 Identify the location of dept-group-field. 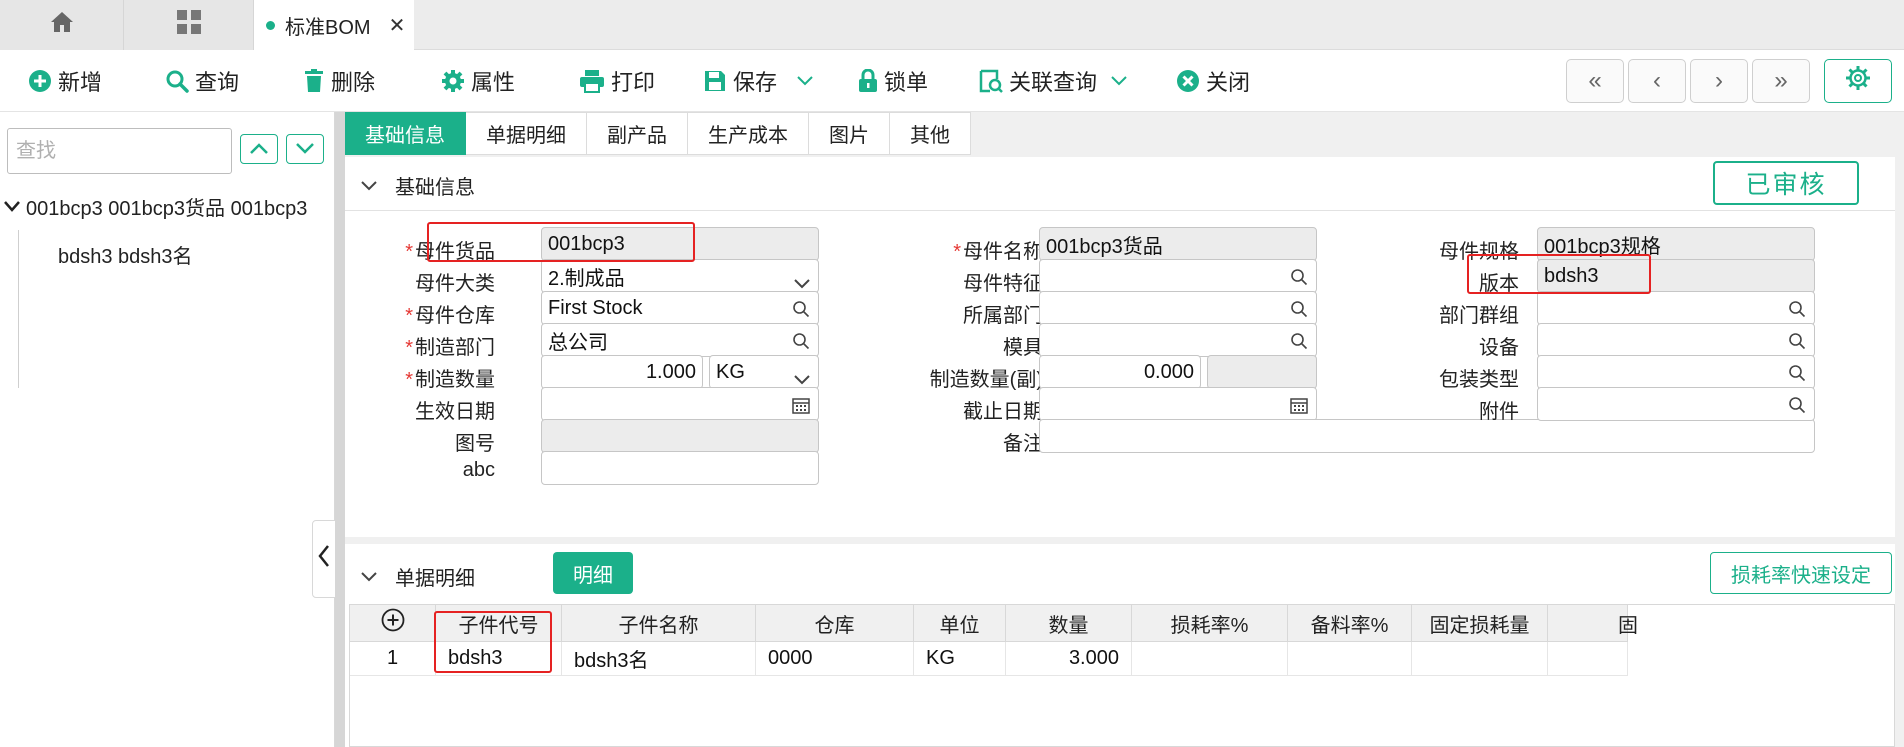
(1676, 308).